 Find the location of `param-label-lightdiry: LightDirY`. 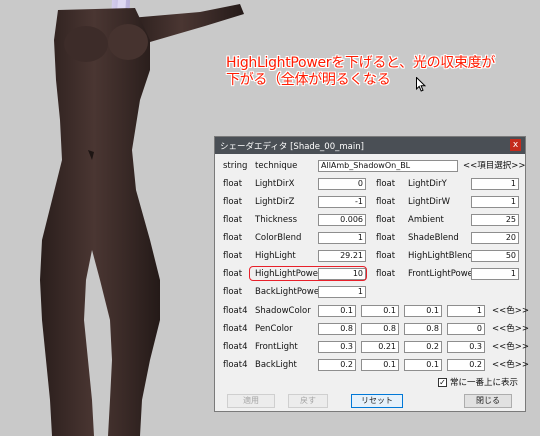

param-label-lightdiry: LightDirY is located at coordinates (427, 184).